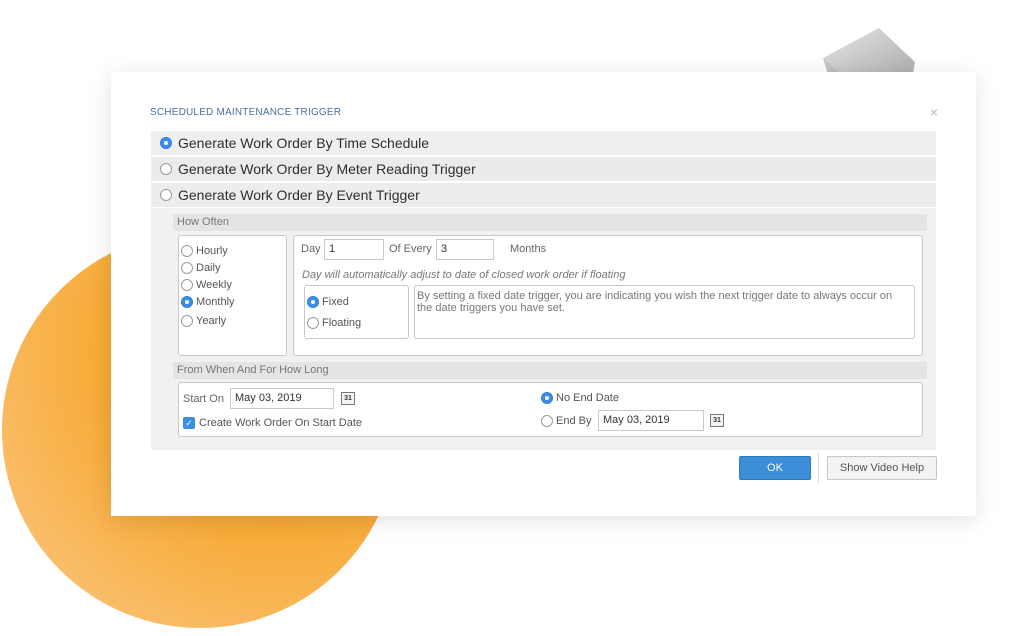  What do you see at coordinates (281, 423) in the screenshot?
I see `create-on-start-label: Create Work Order On Start Date` at bounding box center [281, 423].